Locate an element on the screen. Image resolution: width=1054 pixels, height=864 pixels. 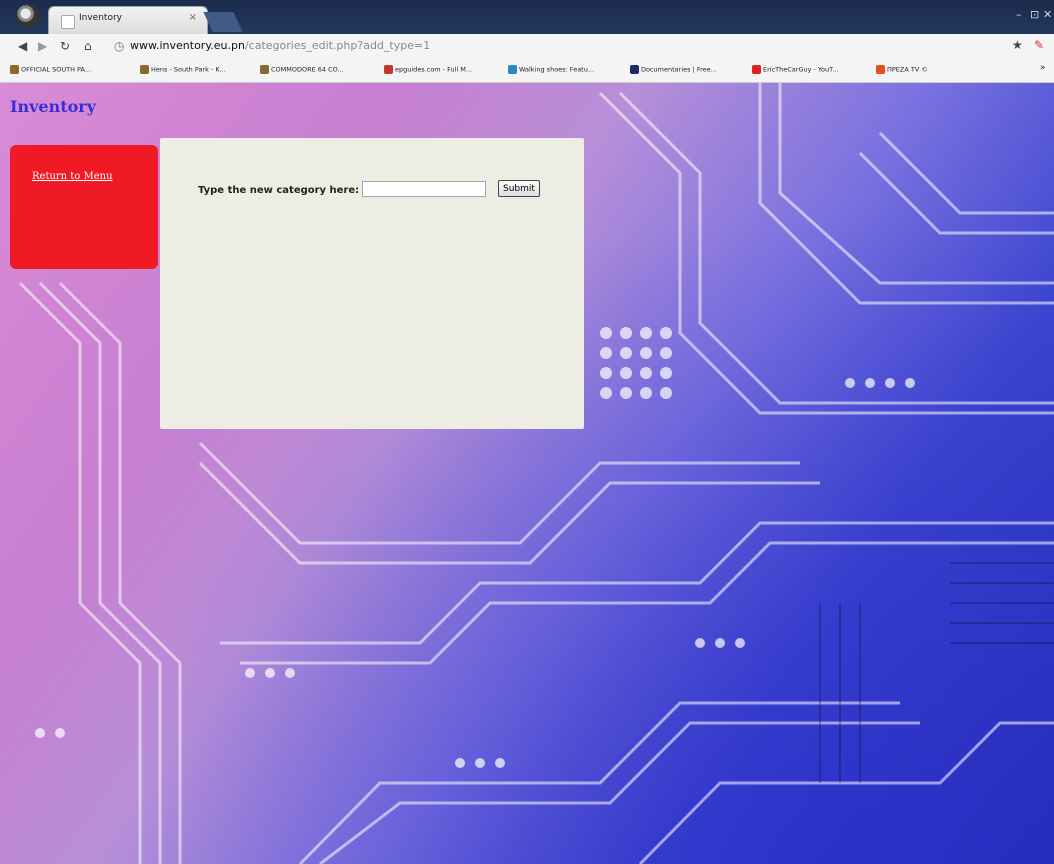
close-window-icon: ✕ is located at coordinates (1047, 14).